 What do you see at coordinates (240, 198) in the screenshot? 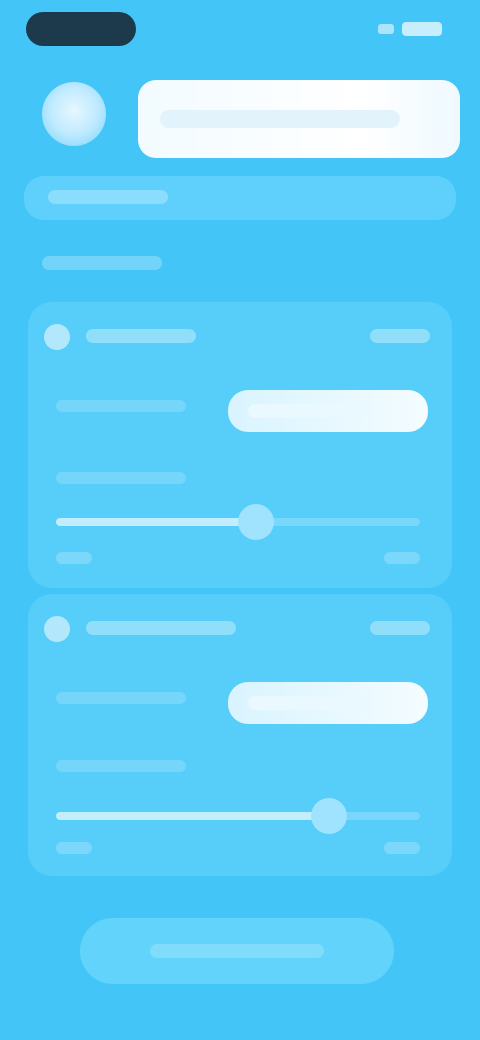
I see `subtitle-bar` at bounding box center [240, 198].